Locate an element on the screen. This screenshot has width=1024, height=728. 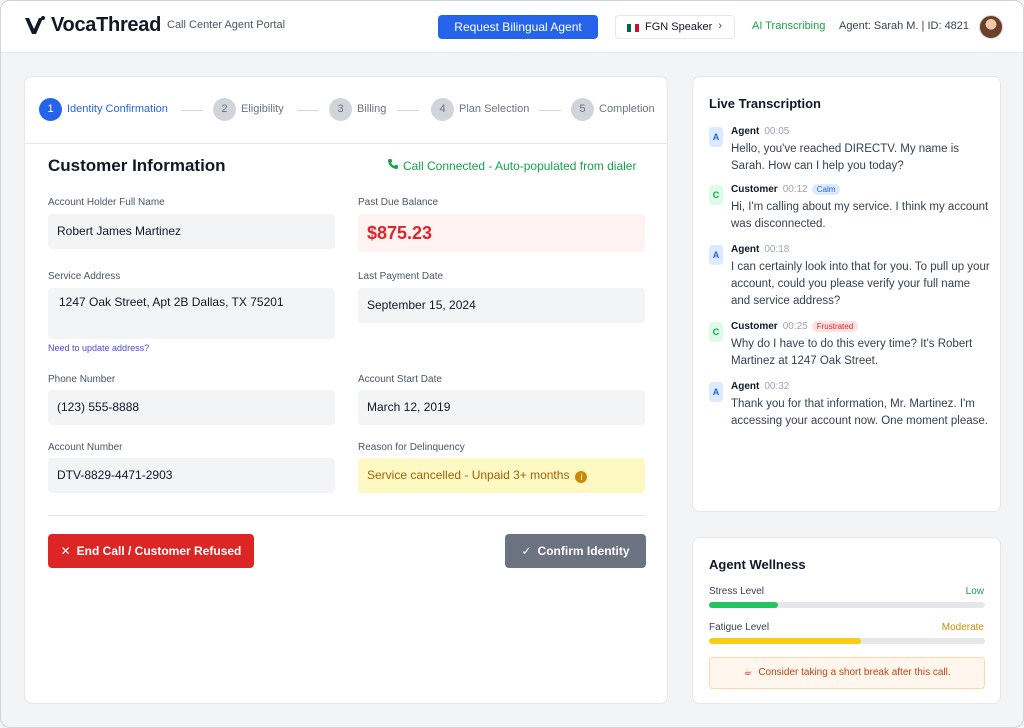
account-number-label: Account Number is located at coordinates (85, 447).